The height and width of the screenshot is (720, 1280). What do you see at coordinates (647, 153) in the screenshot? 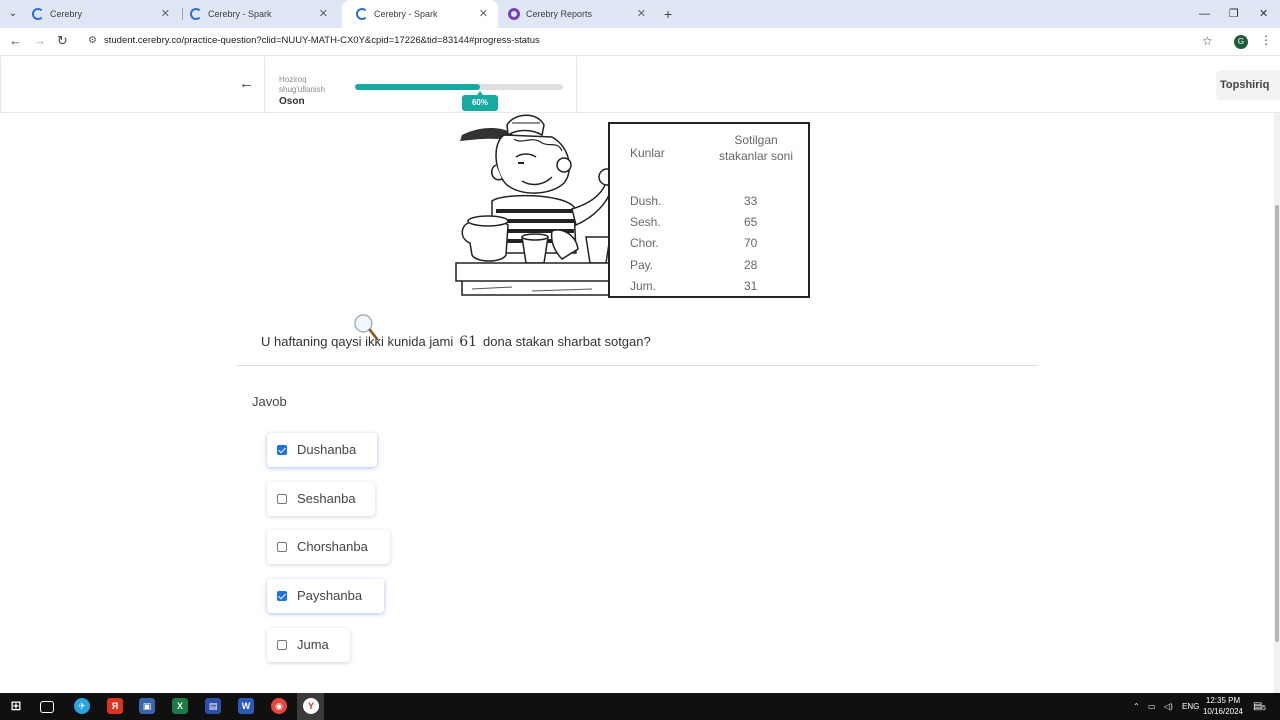
I see `table-header-day: Kunlar` at bounding box center [647, 153].